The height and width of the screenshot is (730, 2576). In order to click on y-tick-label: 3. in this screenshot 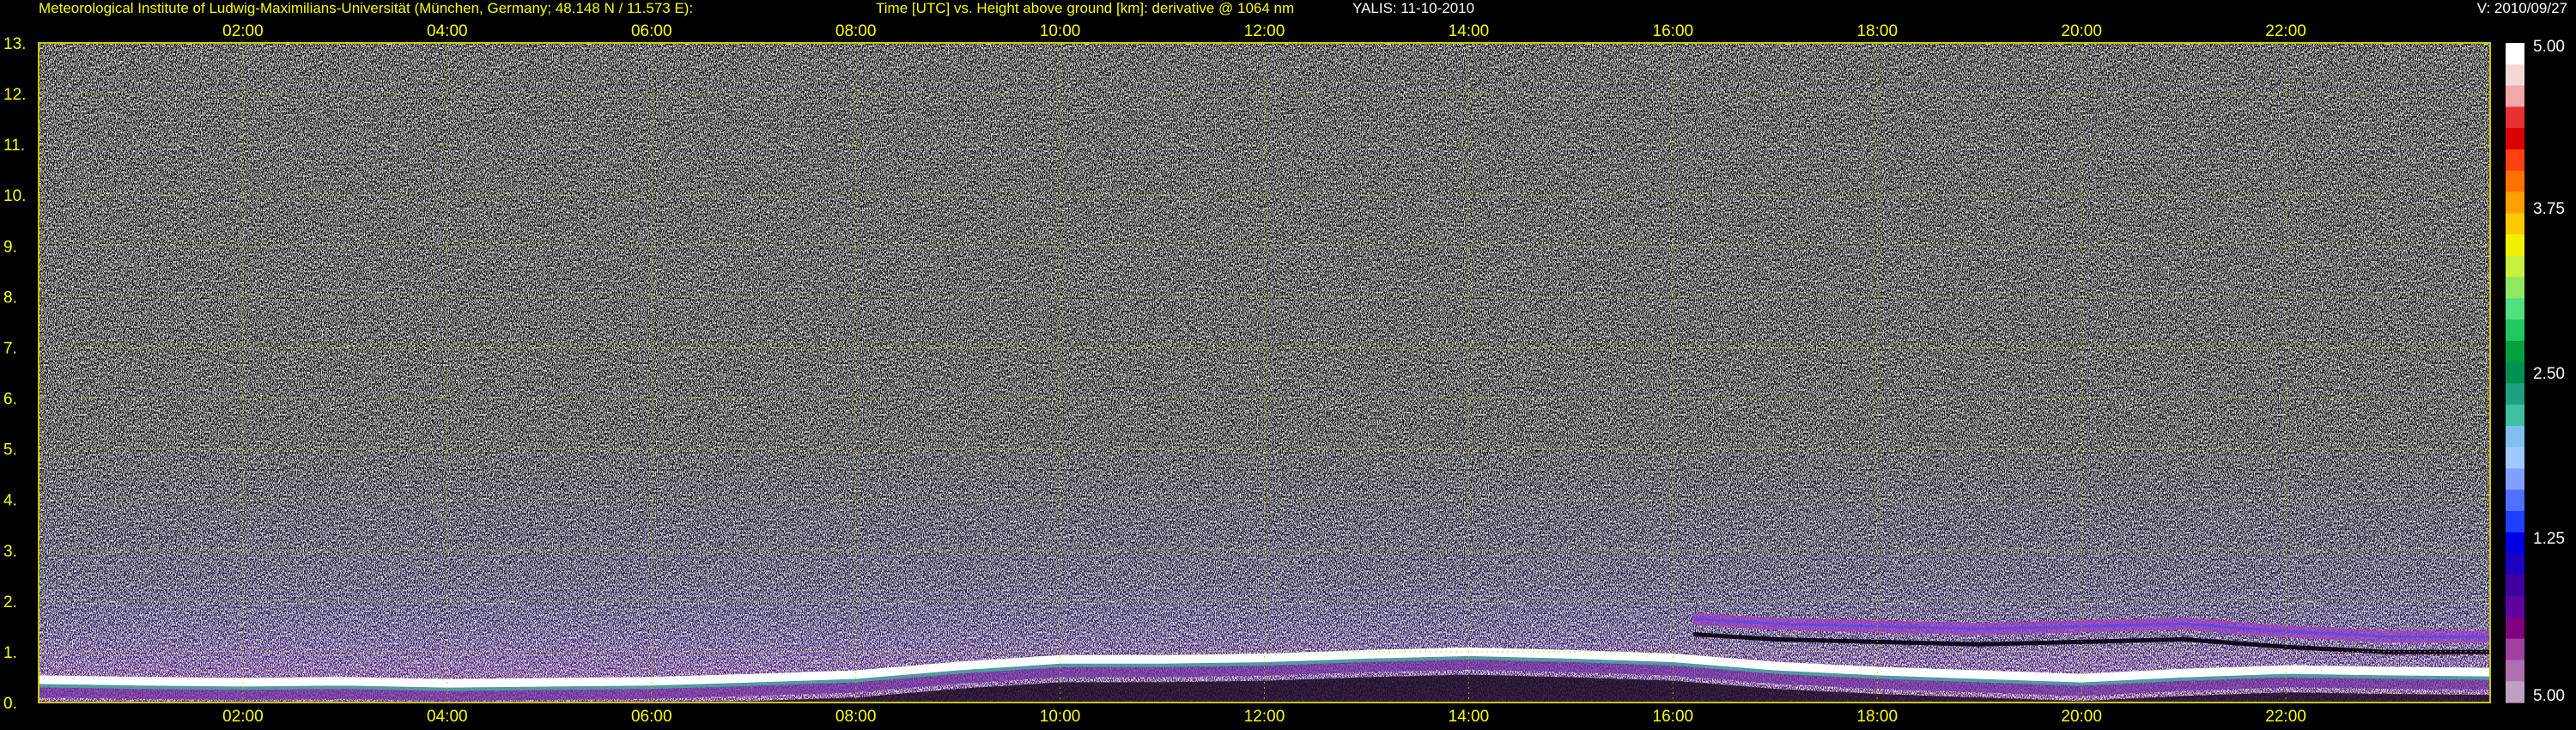, I will do `click(10, 552)`.